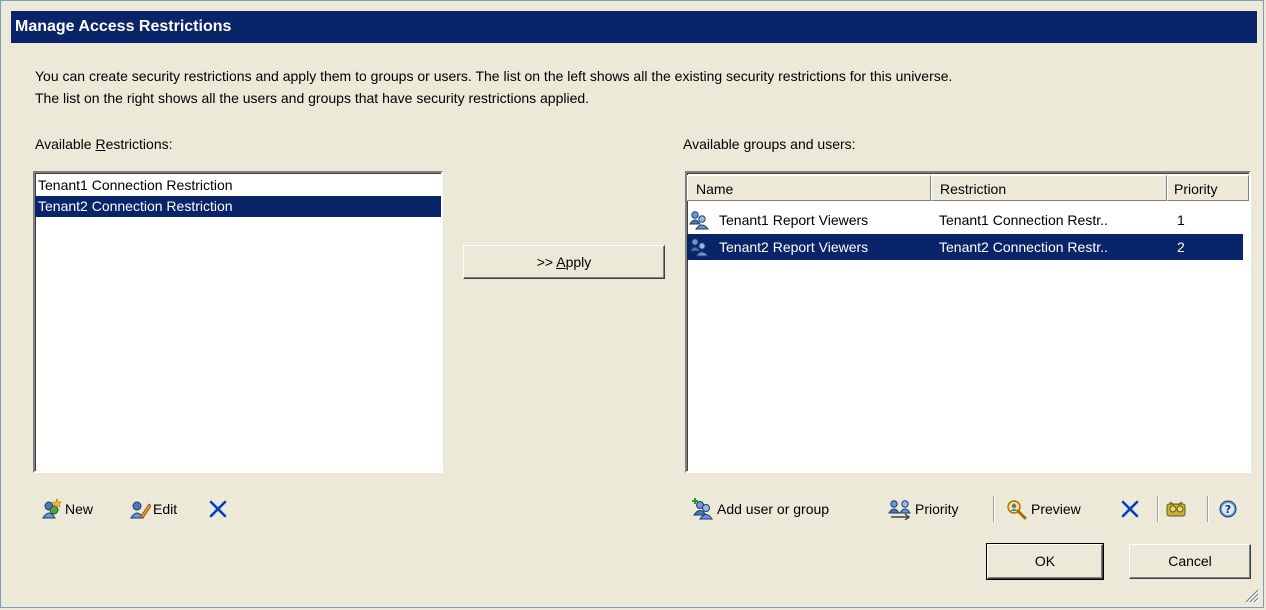 This screenshot has height=610, width=1266. I want to click on column-header-name: Name, so click(809, 188).